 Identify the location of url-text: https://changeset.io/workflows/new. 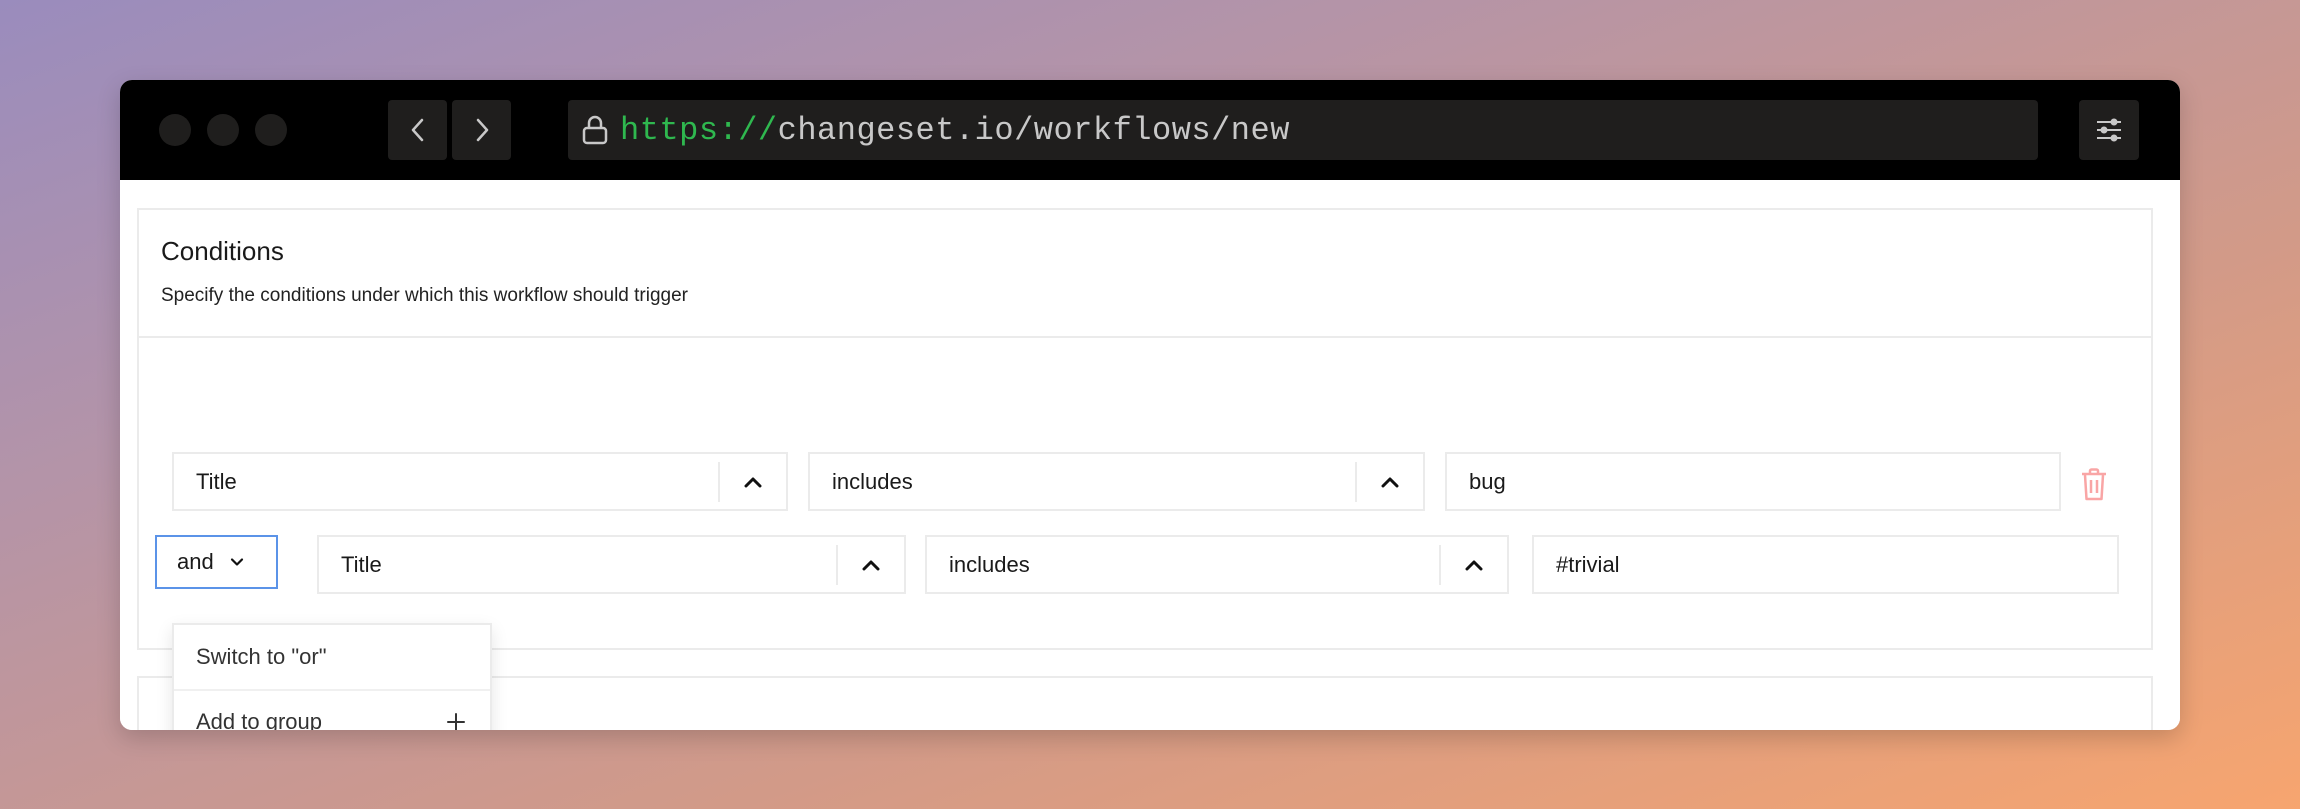
(955, 130).